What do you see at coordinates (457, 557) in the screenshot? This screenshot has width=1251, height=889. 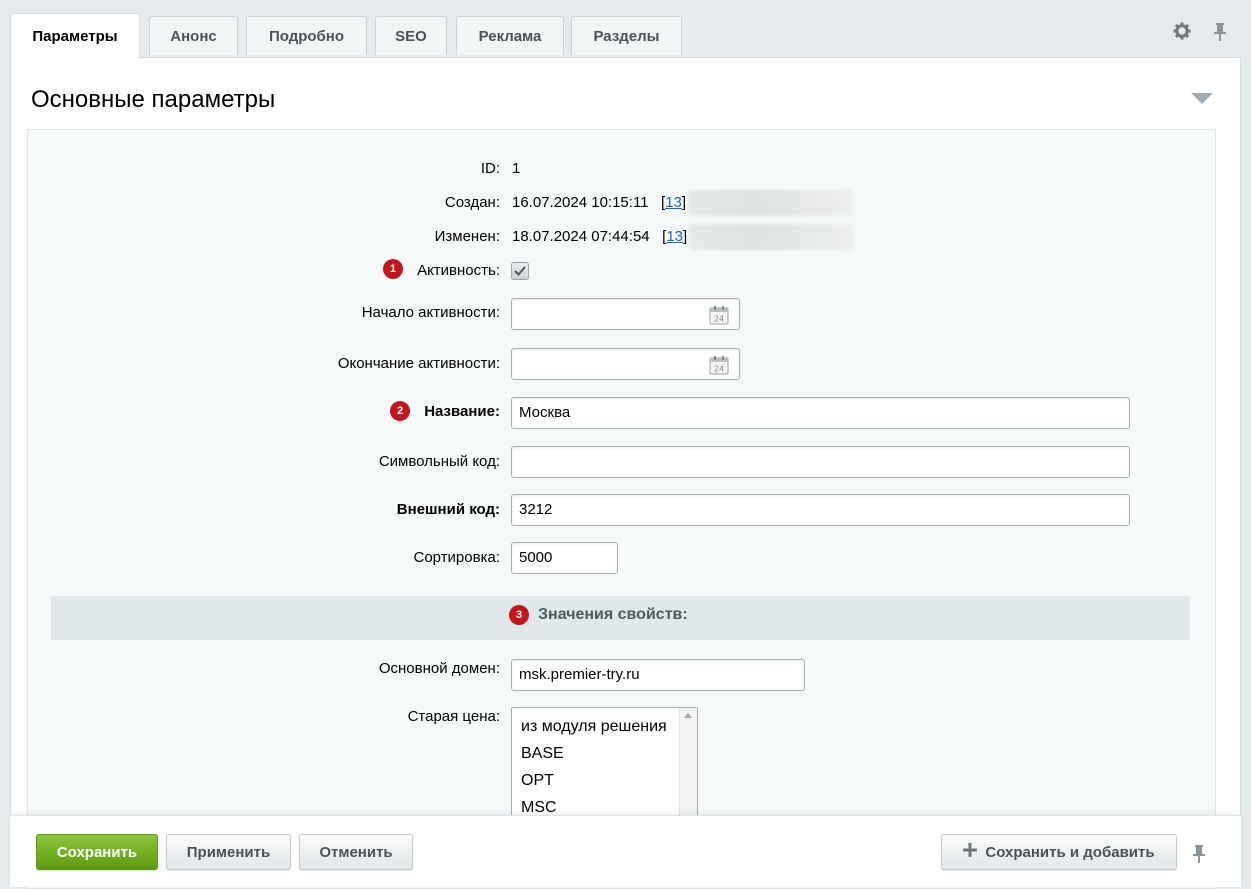 I see `sort-label: Сортировка:` at bounding box center [457, 557].